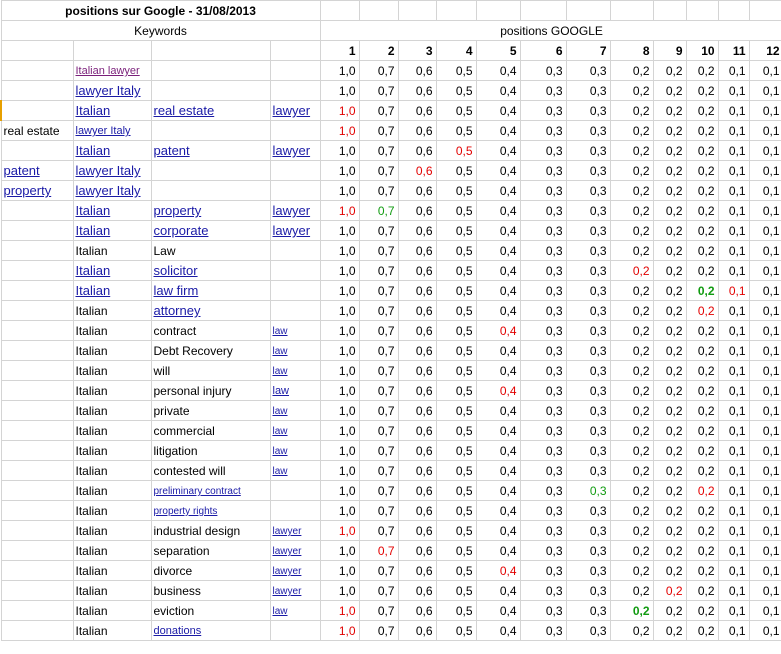  I want to click on keyword-c-cell: commercial, so click(210, 430).